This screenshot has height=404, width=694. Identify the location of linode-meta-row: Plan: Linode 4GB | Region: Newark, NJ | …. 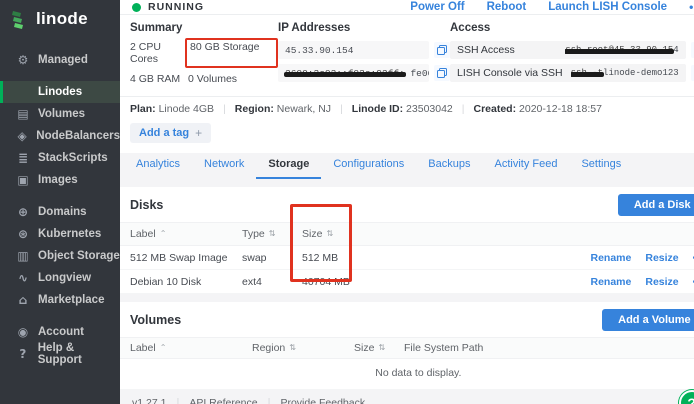
(407, 108).